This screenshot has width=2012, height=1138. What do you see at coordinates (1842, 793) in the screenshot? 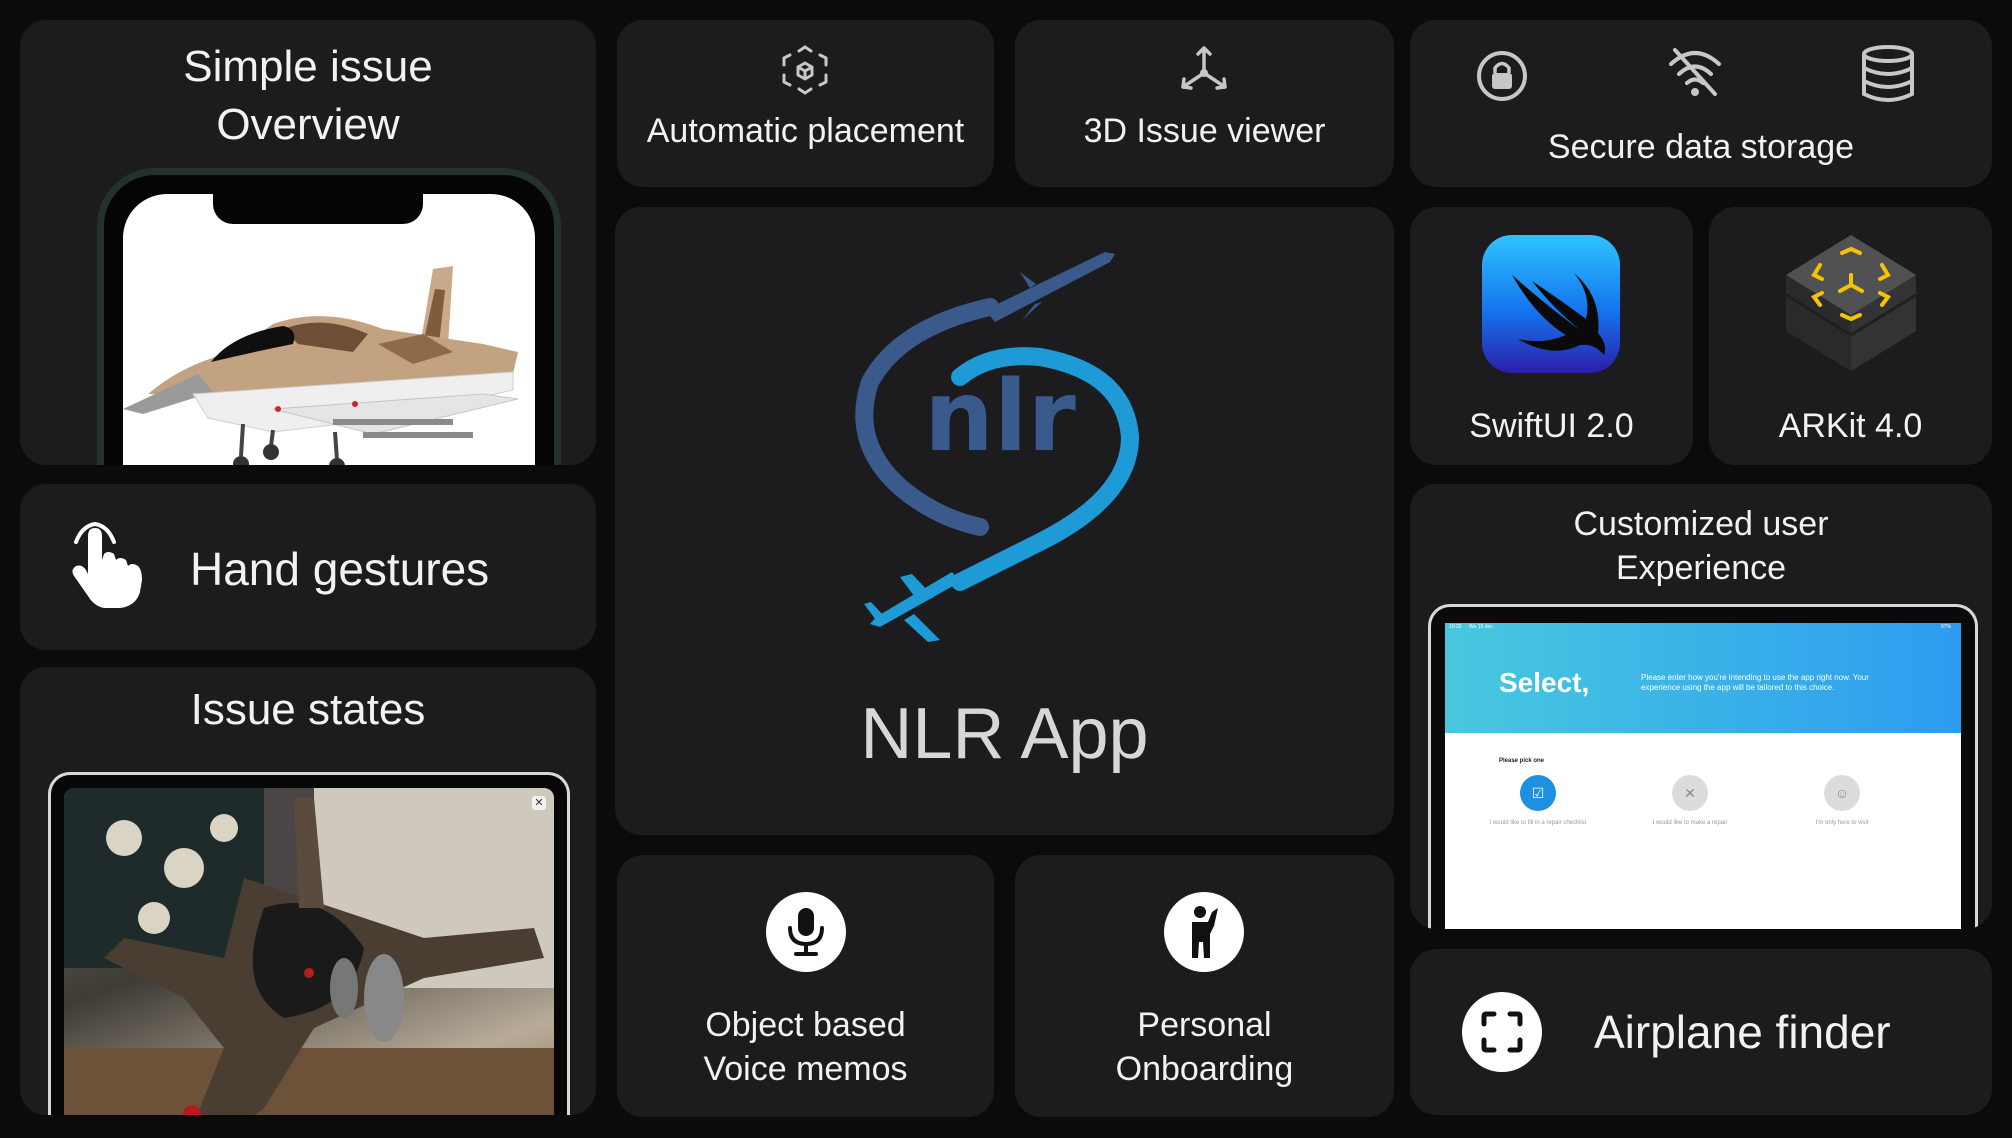
I see `person-icon: ☺` at bounding box center [1842, 793].